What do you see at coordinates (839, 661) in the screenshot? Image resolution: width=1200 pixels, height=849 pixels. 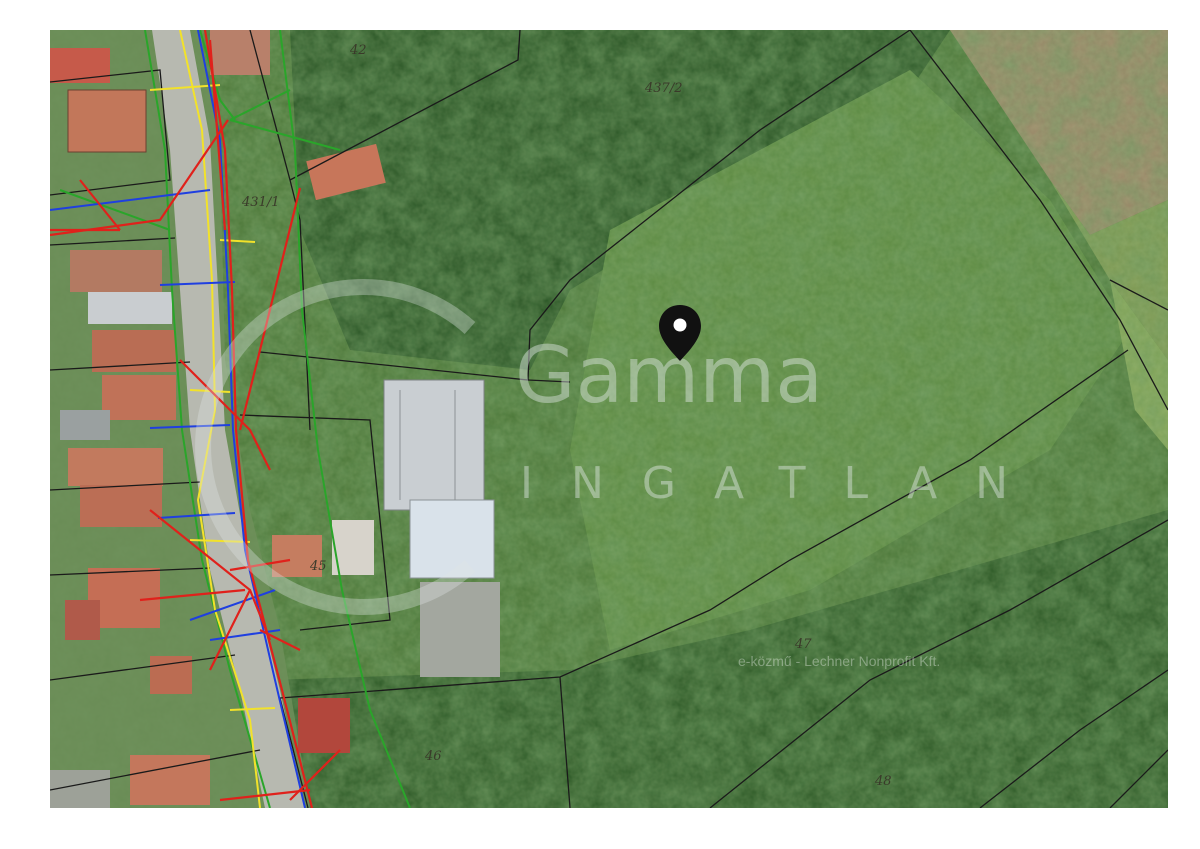 I see `map-attribution: e-közmű - Lechner Nonprofit Kft.` at bounding box center [839, 661].